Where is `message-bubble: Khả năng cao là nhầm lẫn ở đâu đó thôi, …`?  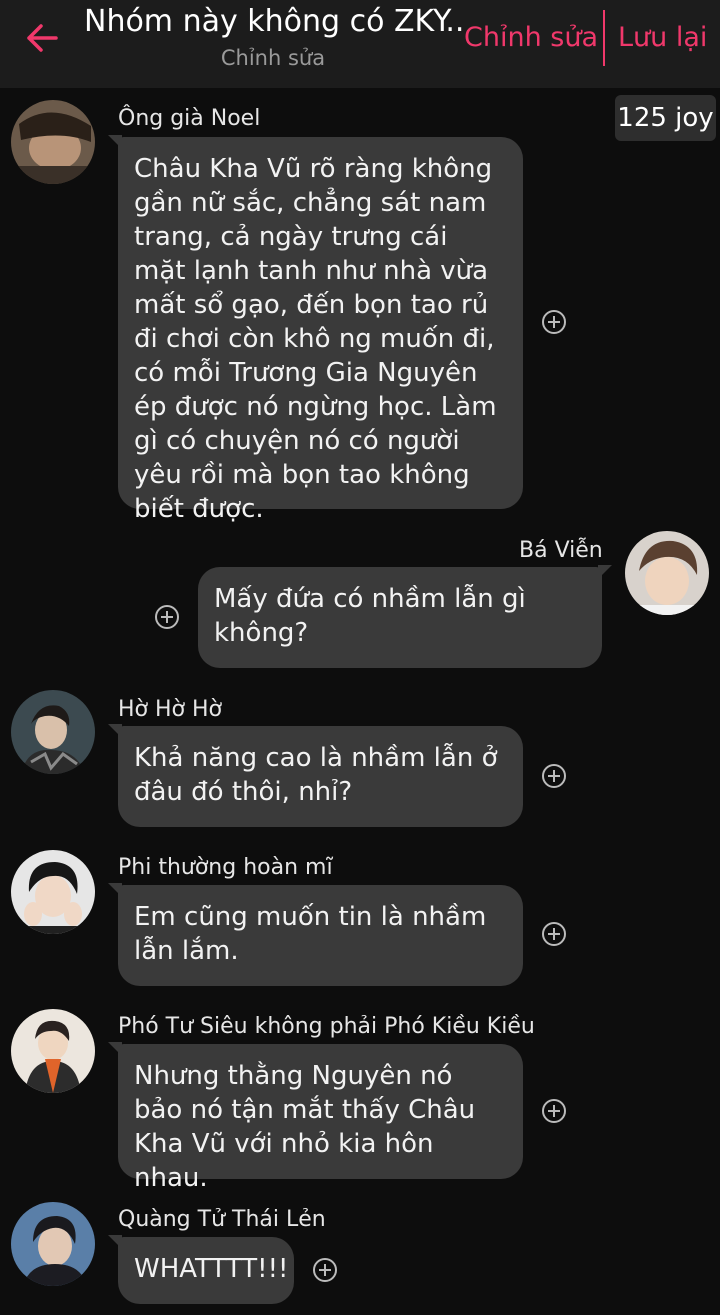
message-bubble: Khả năng cao là nhầm lẫn ở đâu đó thôi, … is located at coordinates (315, 775).